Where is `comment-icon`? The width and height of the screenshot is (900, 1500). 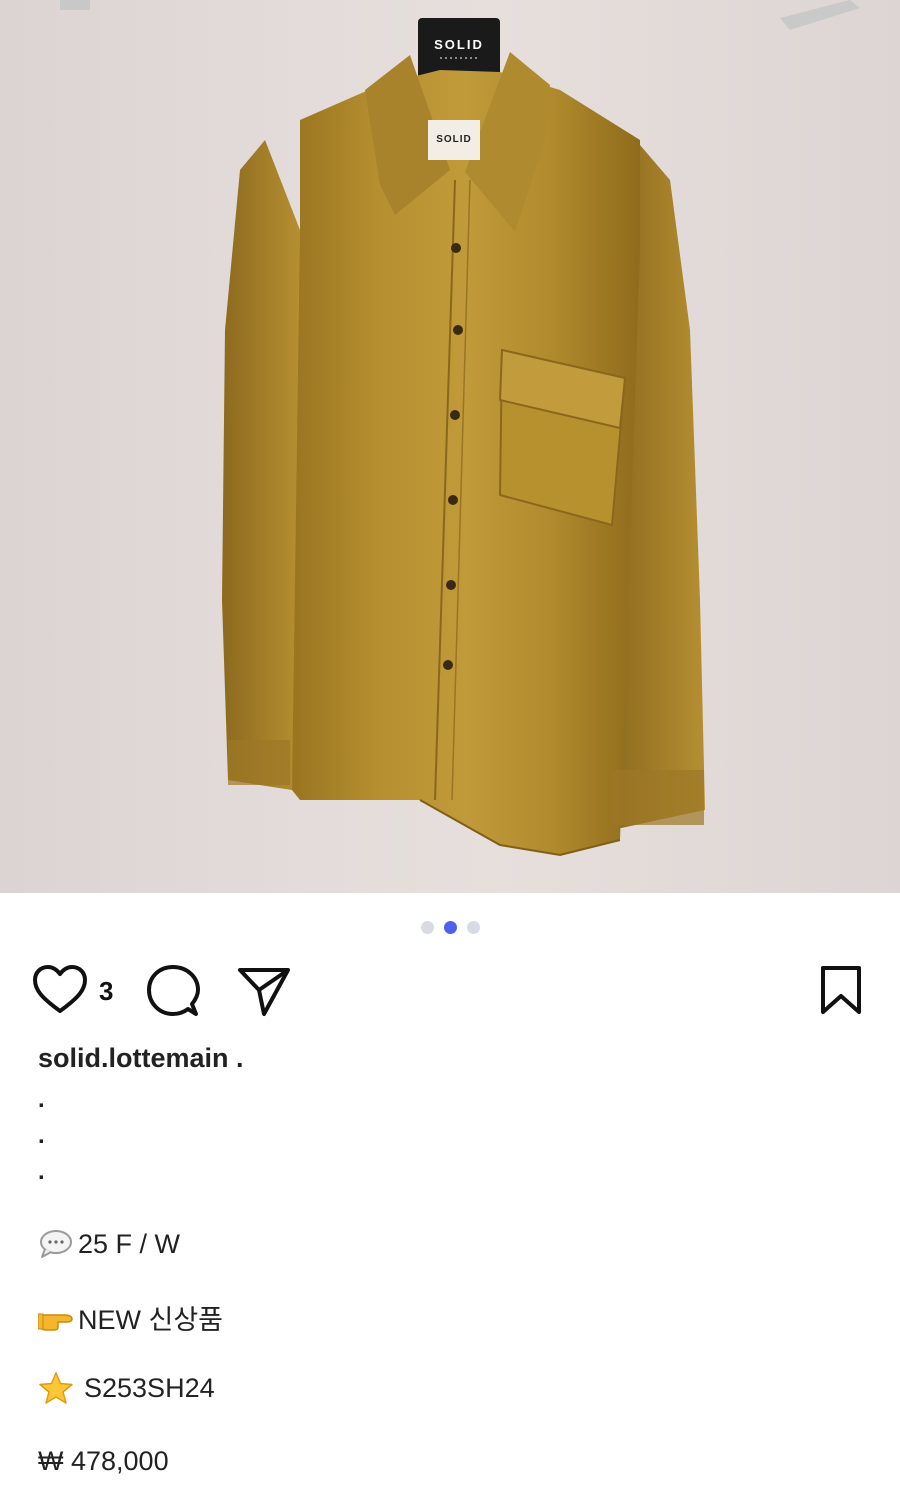 comment-icon is located at coordinates (173, 990).